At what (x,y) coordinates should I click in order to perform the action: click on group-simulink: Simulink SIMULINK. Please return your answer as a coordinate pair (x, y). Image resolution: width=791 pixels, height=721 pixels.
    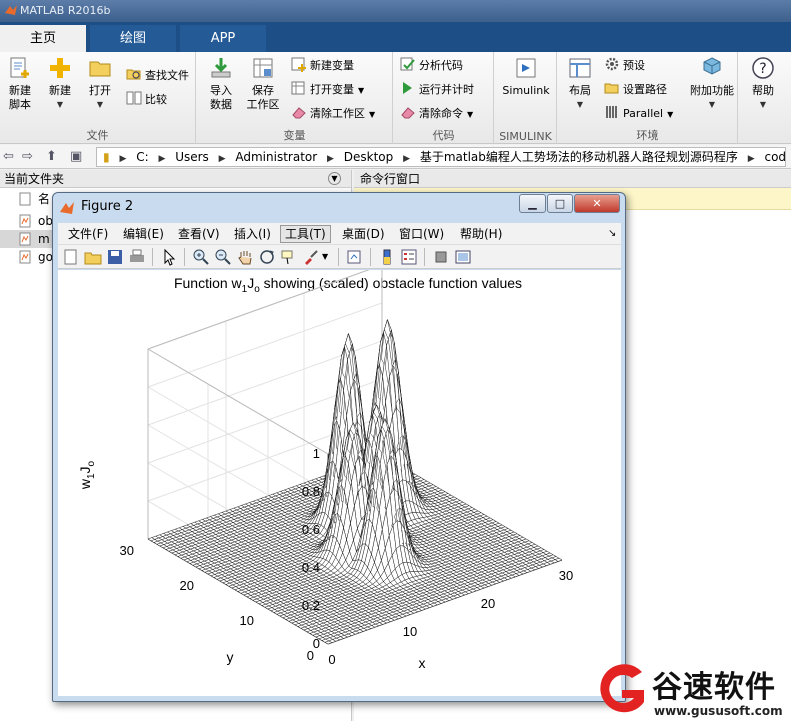
    Looking at the image, I should click on (526, 98).